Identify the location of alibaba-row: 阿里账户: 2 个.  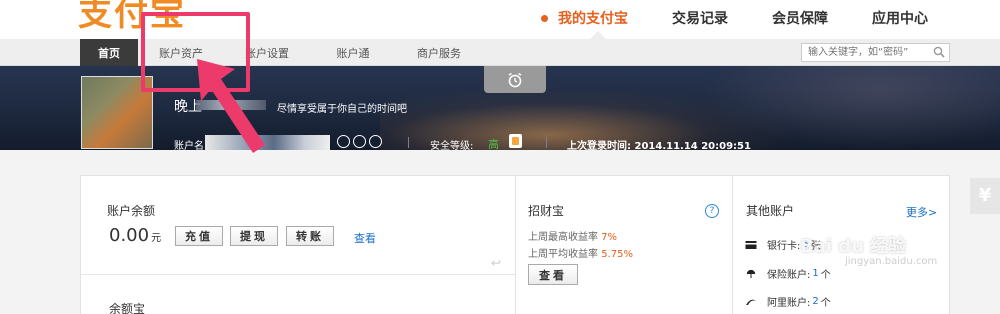
(788, 301).